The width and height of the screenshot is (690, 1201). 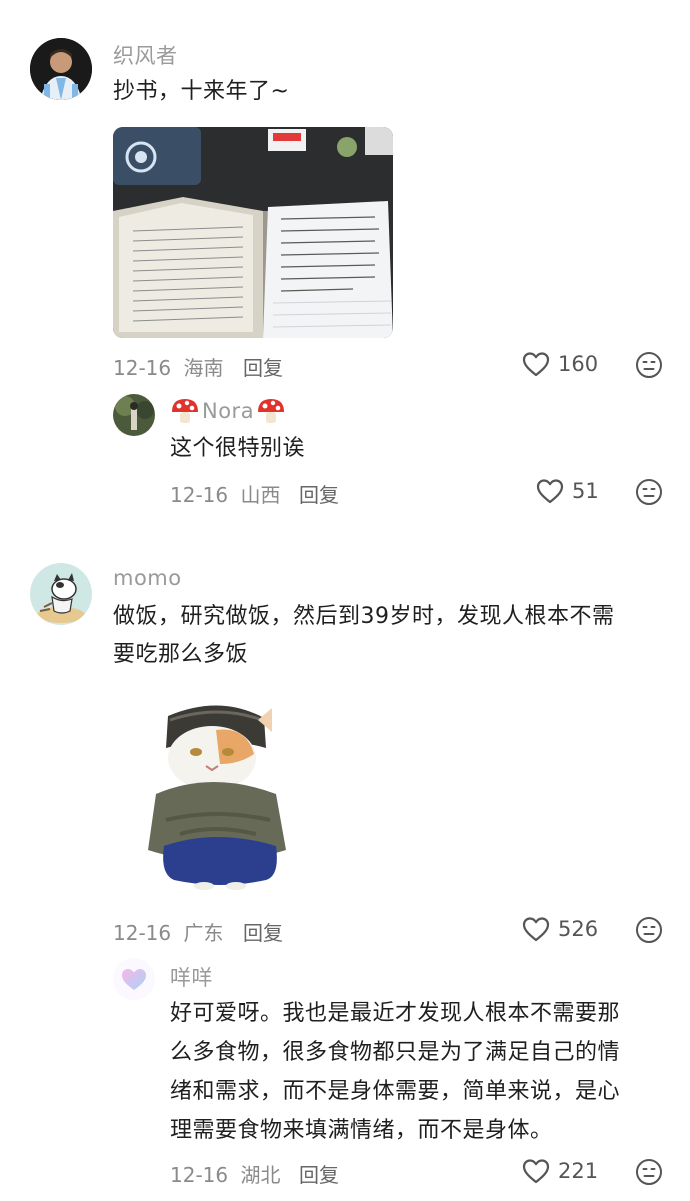 I want to click on reply-text-line-3: 绪和需求，而不是身体需要，简单来说，是心, so click(x=395, y=1091).